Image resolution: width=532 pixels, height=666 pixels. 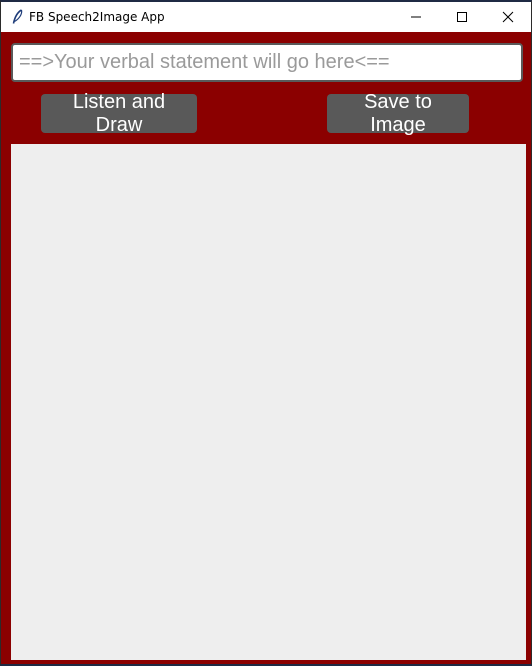 I want to click on close-icon, so click(x=508, y=17).